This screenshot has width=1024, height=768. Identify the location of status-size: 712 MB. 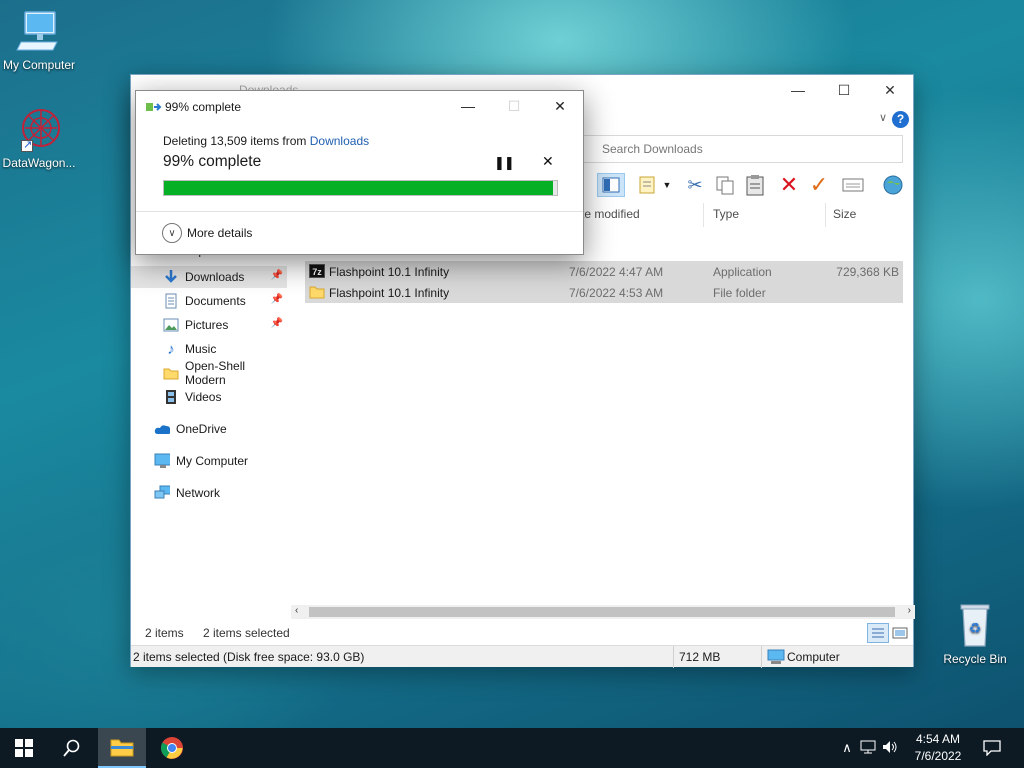
(700, 657).